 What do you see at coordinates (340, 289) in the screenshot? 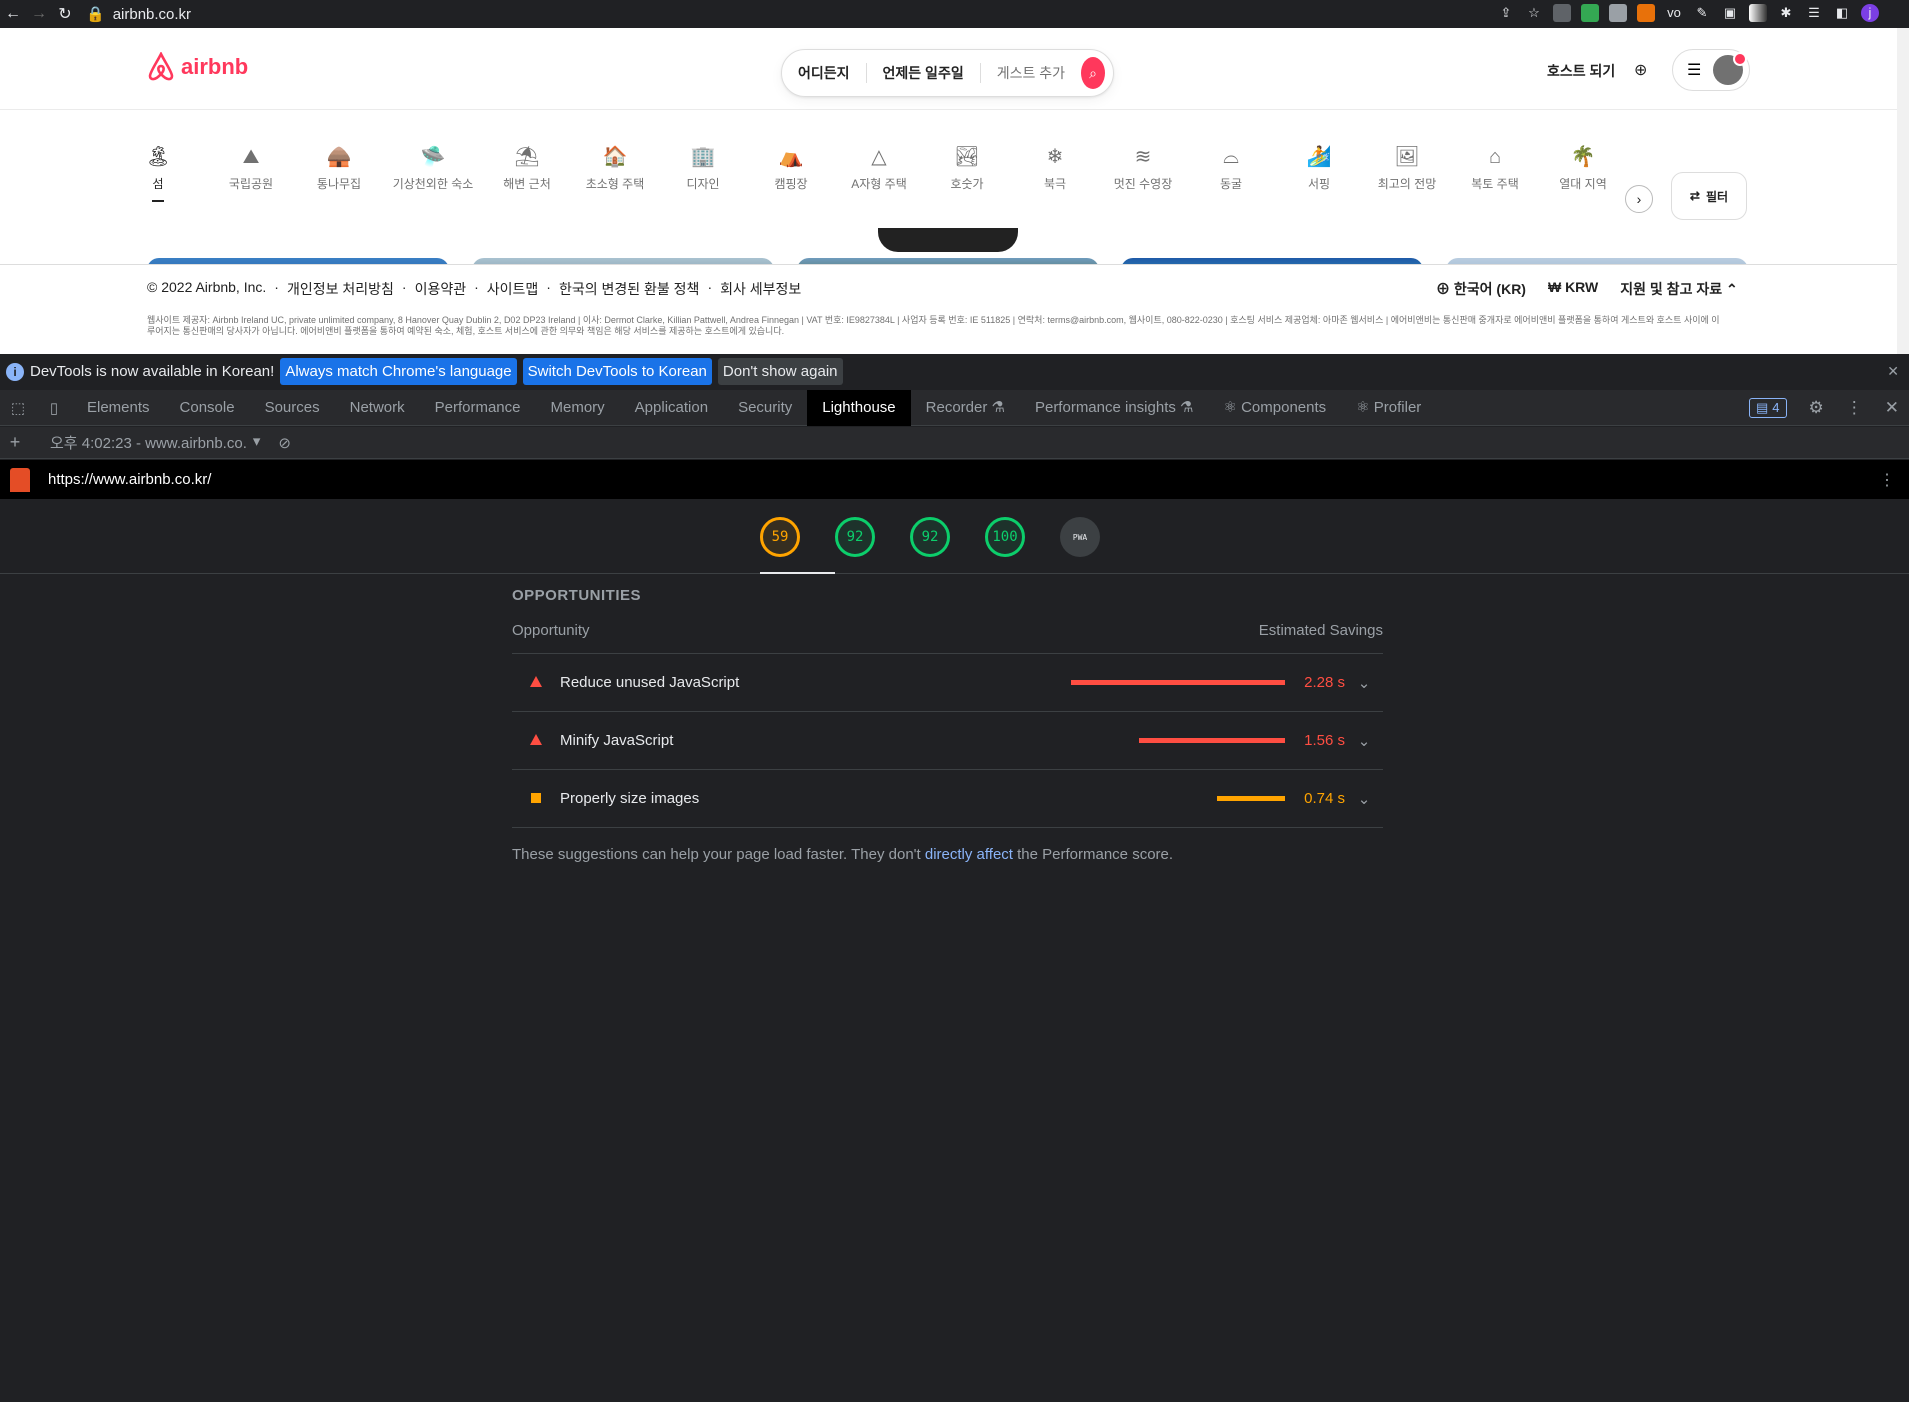
I see `footer-link-privacy: 개인정보 처리방침` at bounding box center [340, 289].